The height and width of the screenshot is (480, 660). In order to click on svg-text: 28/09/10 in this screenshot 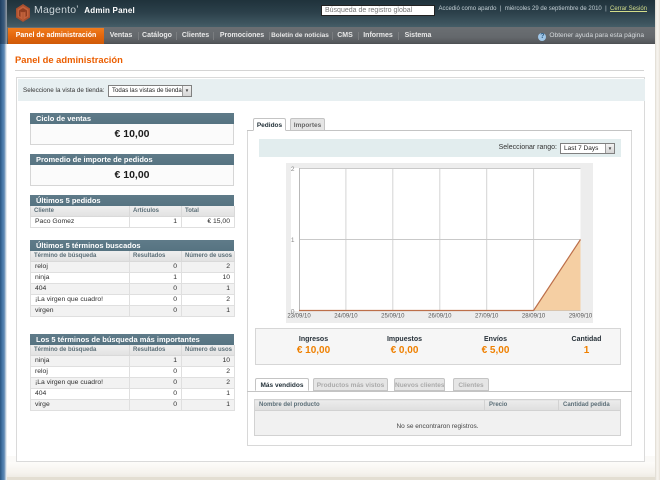, I will do `click(534, 317)`.